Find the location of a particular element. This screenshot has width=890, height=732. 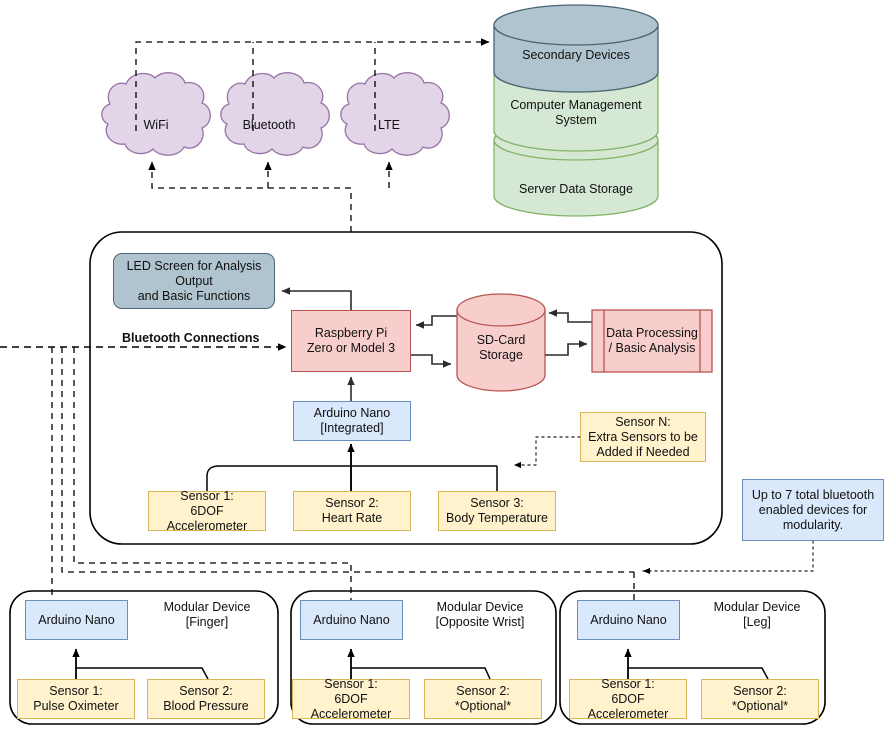

connector-pi-to-sd is located at coordinates (431, 361).